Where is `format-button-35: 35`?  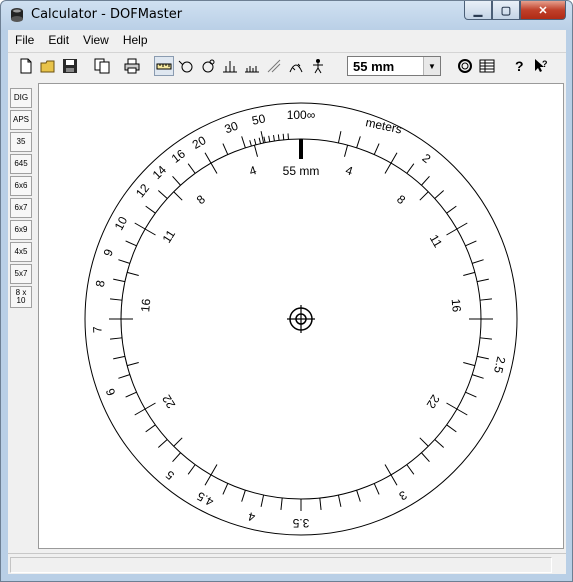 format-button-35: 35 is located at coordinates (21, 142).